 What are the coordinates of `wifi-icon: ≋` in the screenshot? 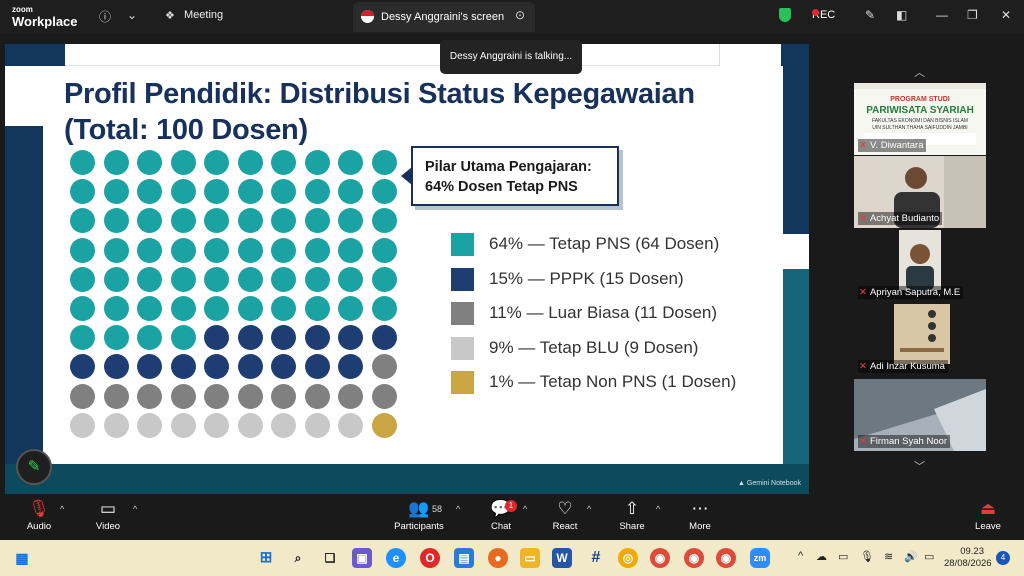 It's located at (888, 556).